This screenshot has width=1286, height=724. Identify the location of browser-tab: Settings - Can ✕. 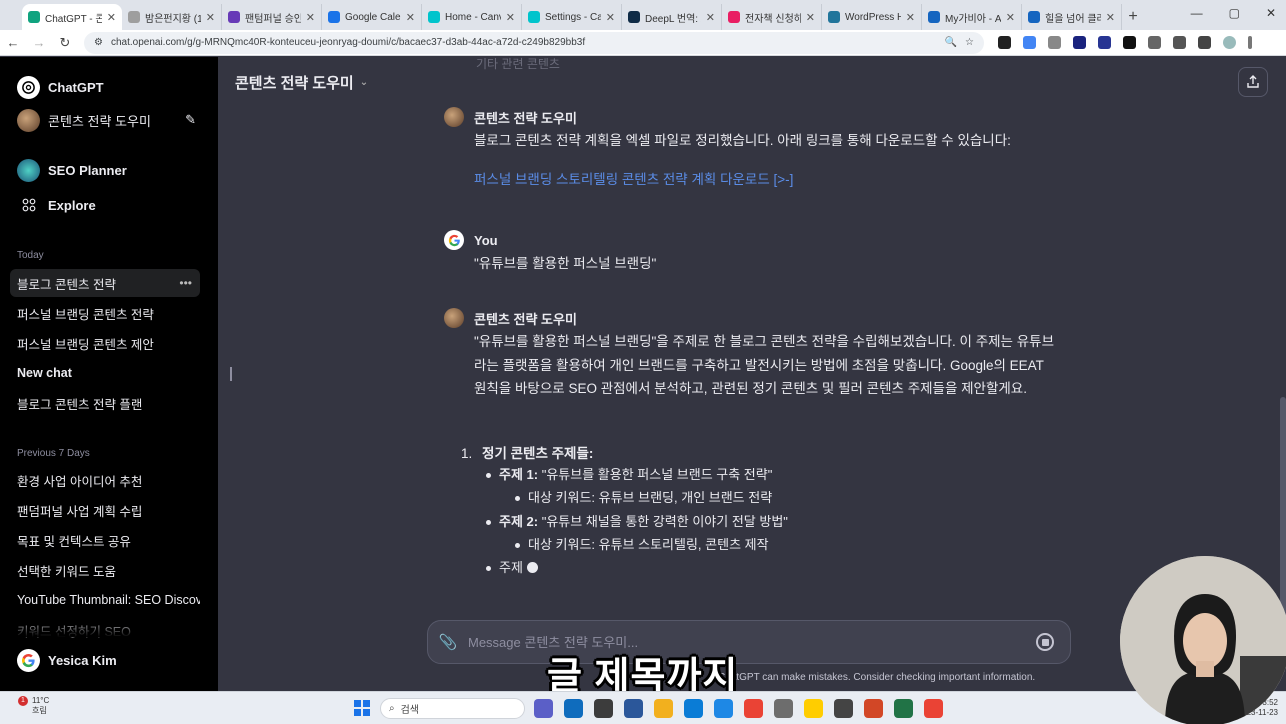
(572, 17).